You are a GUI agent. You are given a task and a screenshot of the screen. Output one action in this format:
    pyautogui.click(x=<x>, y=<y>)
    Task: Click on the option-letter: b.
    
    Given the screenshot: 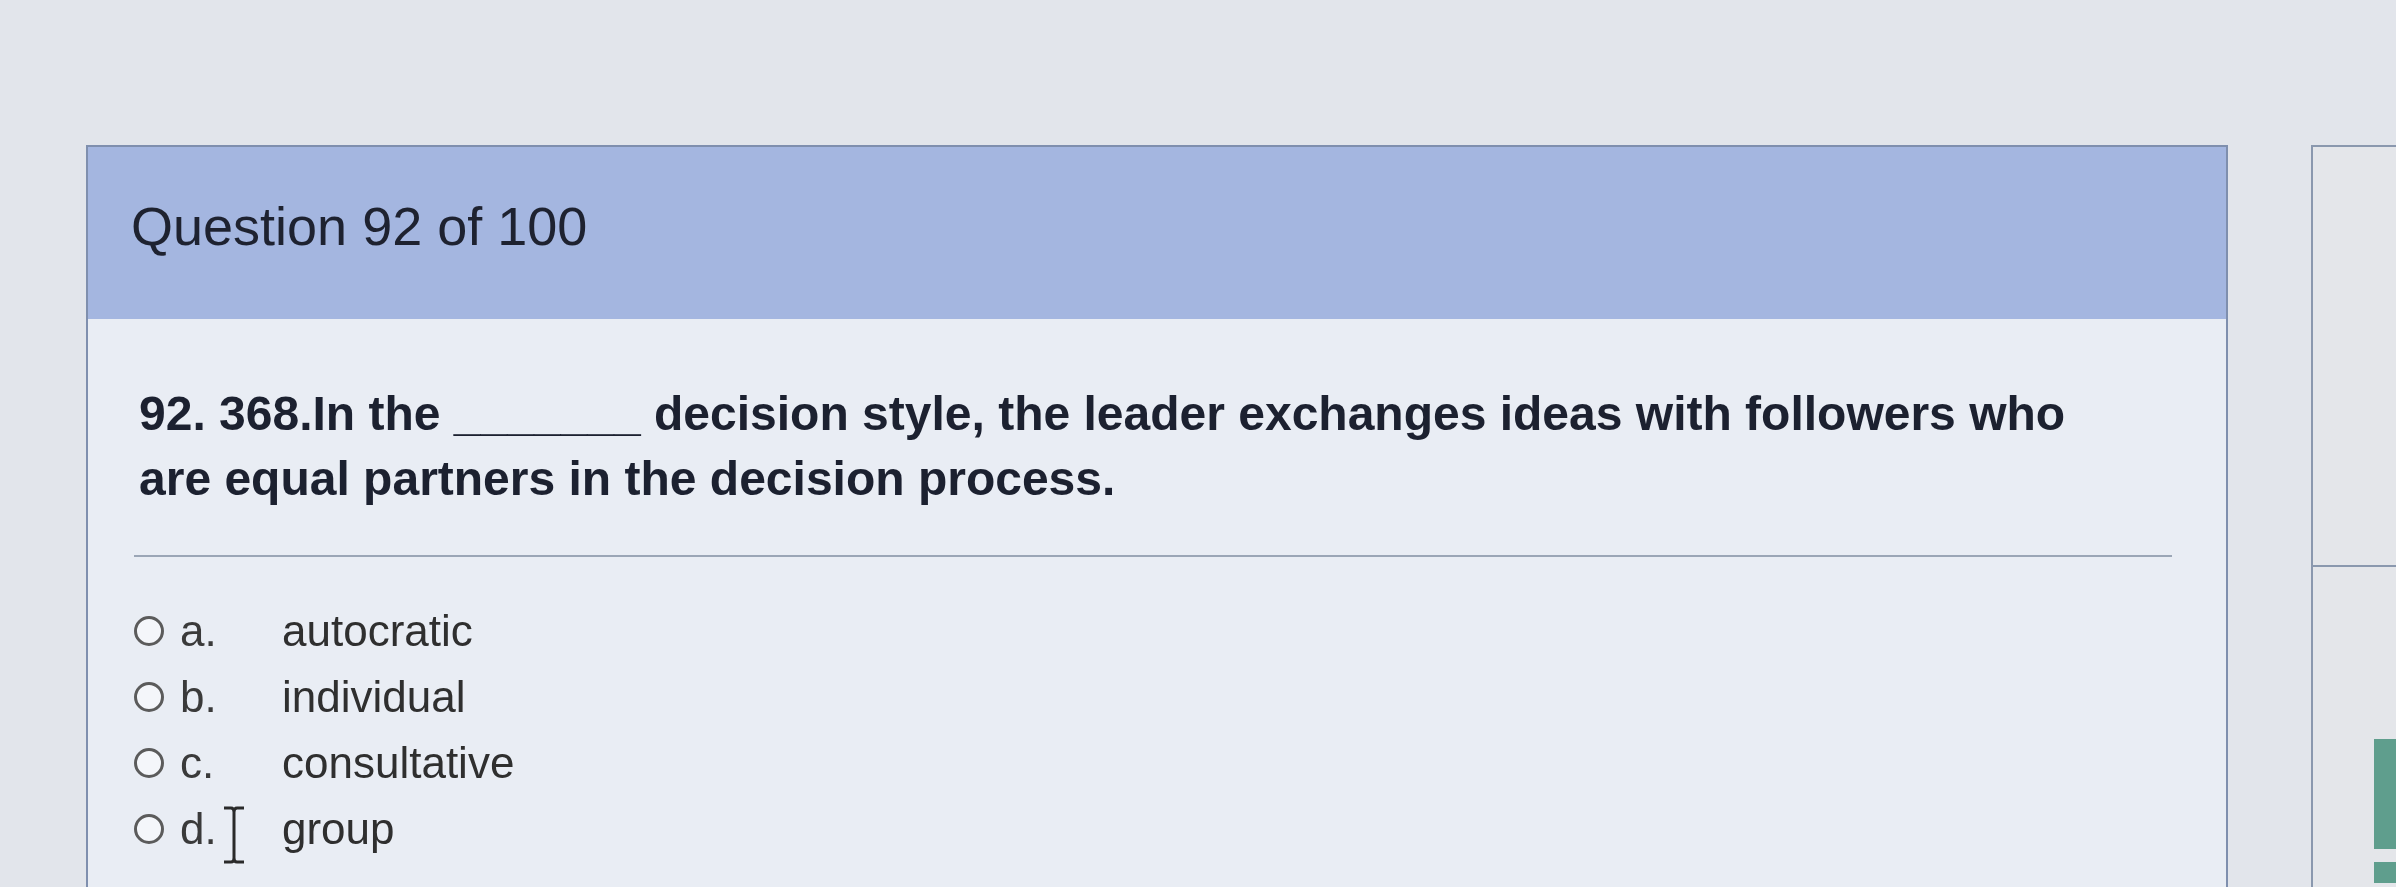 What is the action you would take?
    pyautogui.click(x=199, y=697)
    